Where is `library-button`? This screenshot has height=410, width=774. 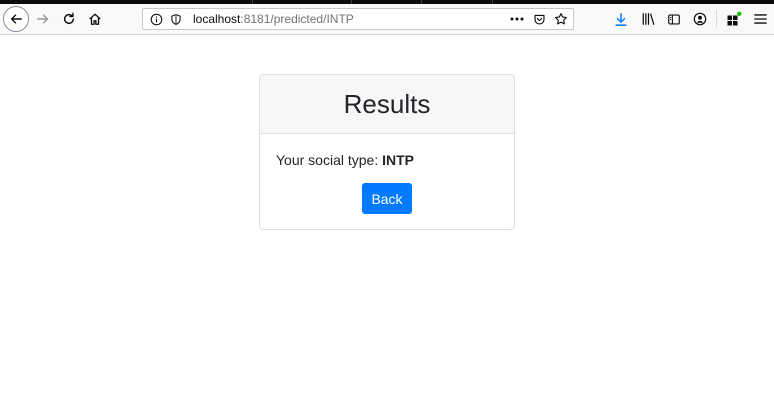 library-button is located at coordinates (648, 19).